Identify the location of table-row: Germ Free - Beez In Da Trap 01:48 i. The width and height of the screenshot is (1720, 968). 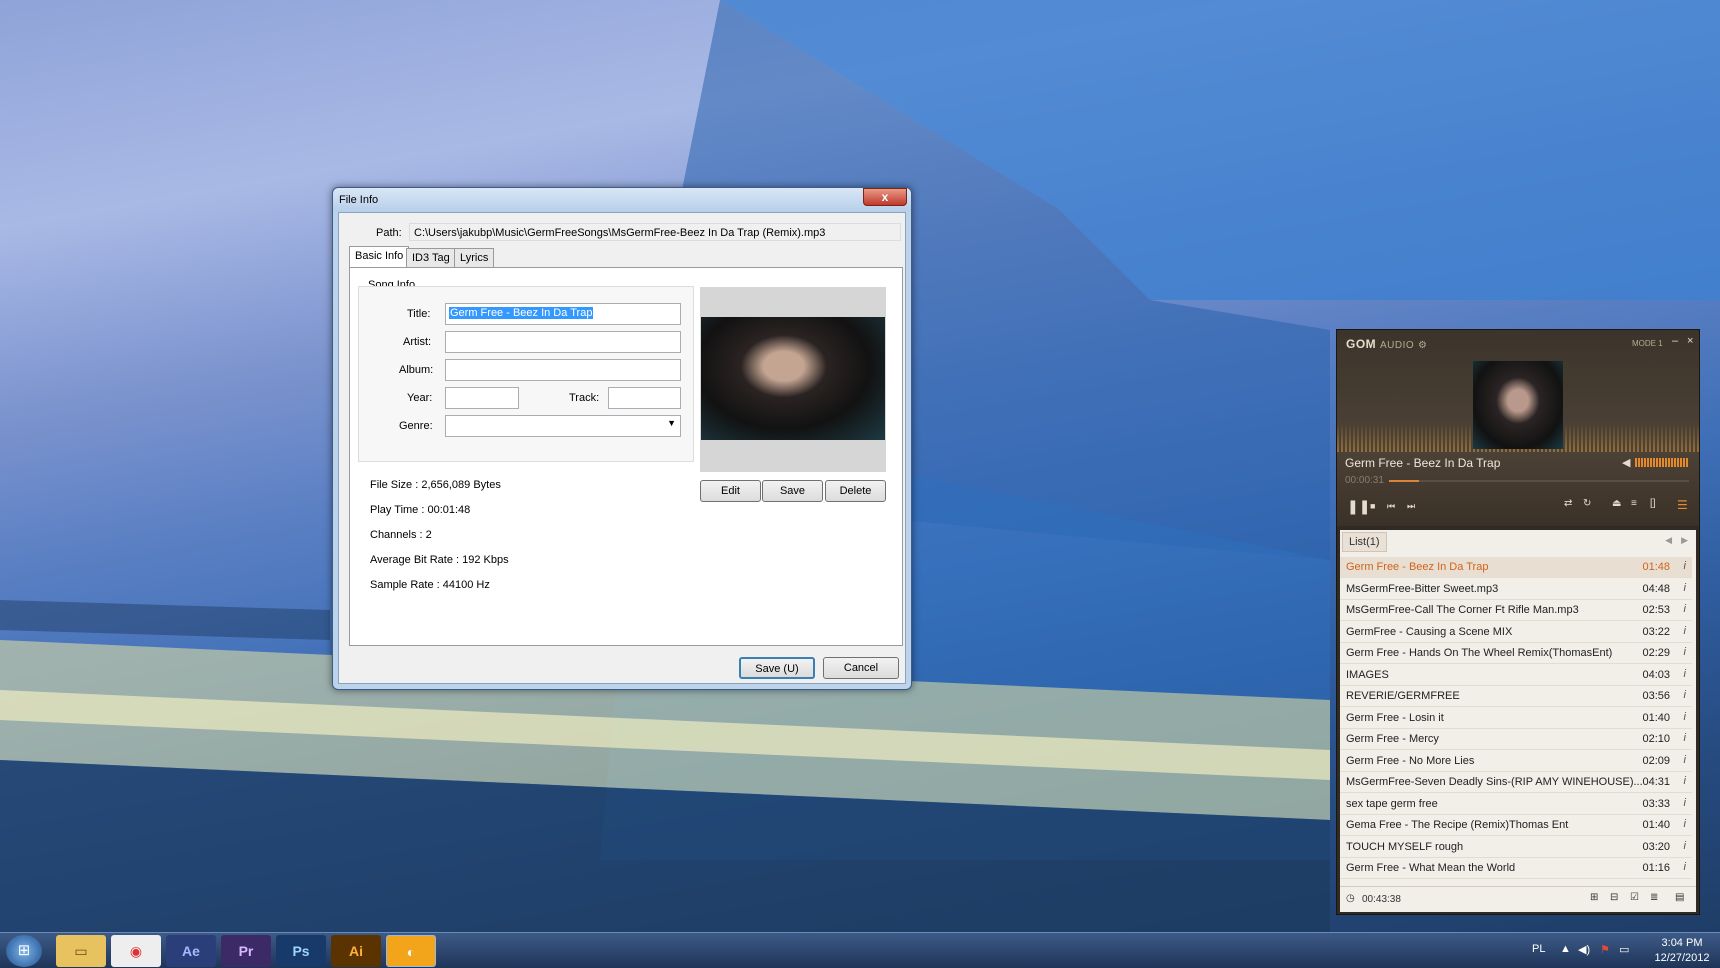
(1516, 567).